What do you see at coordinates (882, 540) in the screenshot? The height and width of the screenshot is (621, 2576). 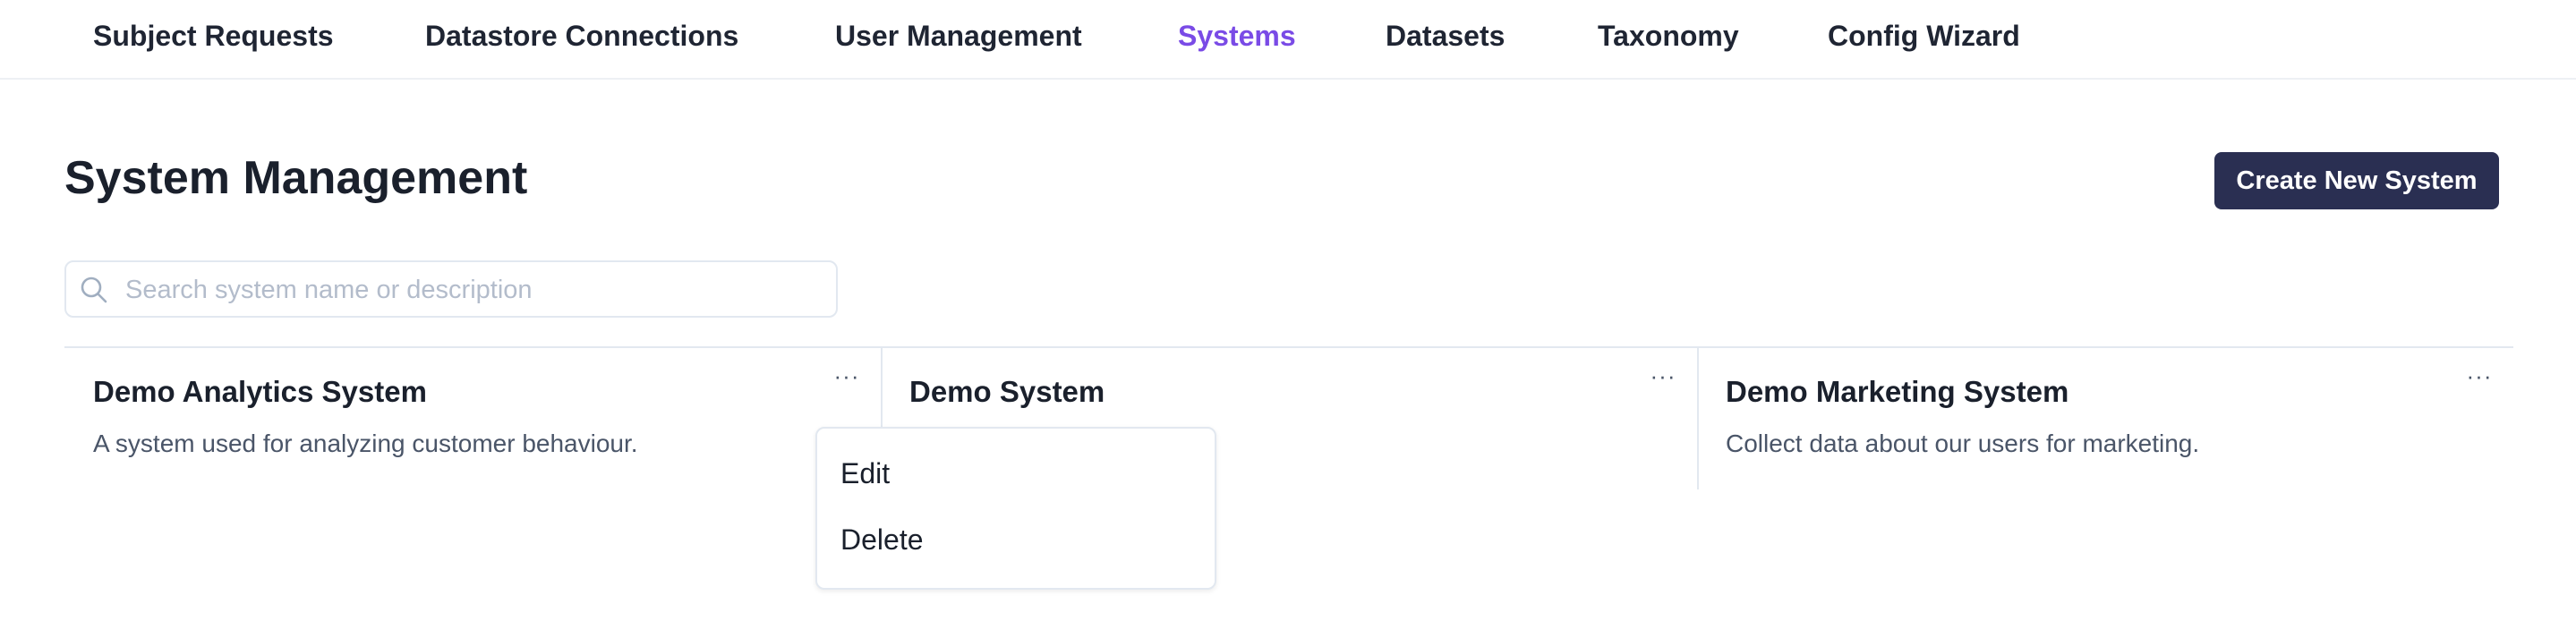 I see `menu-item-delete: Delete` at bounding box center [882, 540].